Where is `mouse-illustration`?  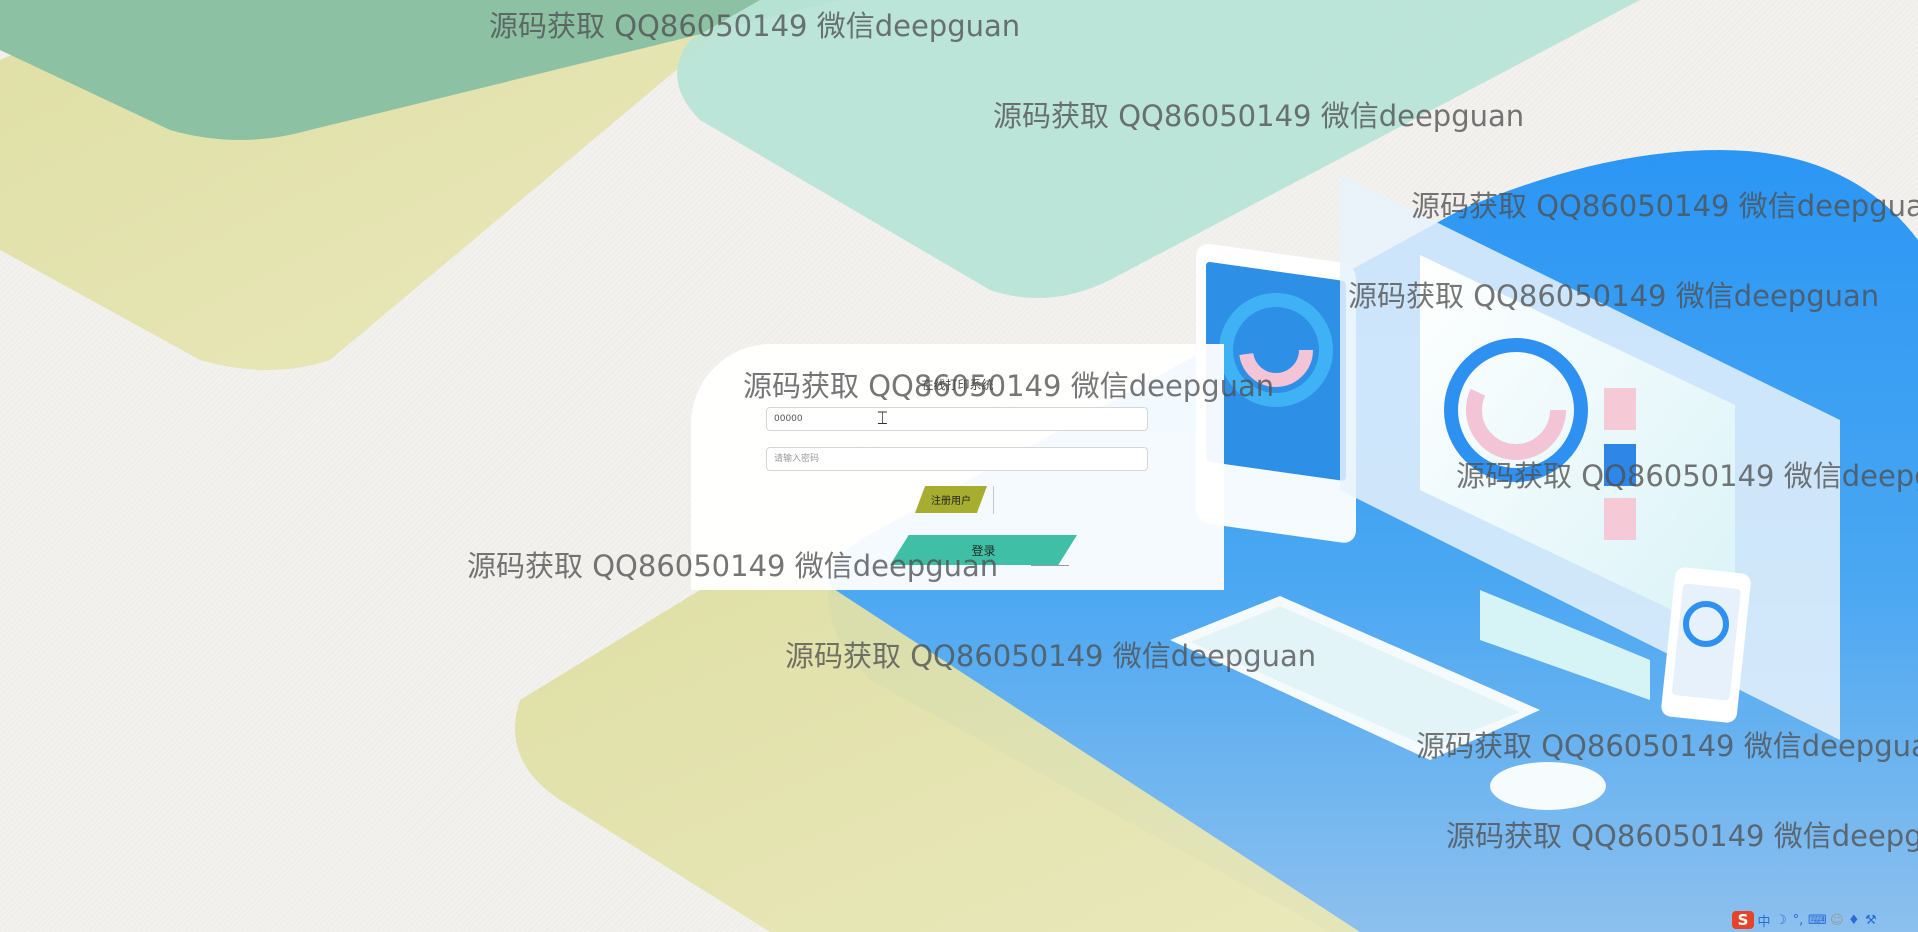
mouse-illustration is located at coordinates (1548, 786).